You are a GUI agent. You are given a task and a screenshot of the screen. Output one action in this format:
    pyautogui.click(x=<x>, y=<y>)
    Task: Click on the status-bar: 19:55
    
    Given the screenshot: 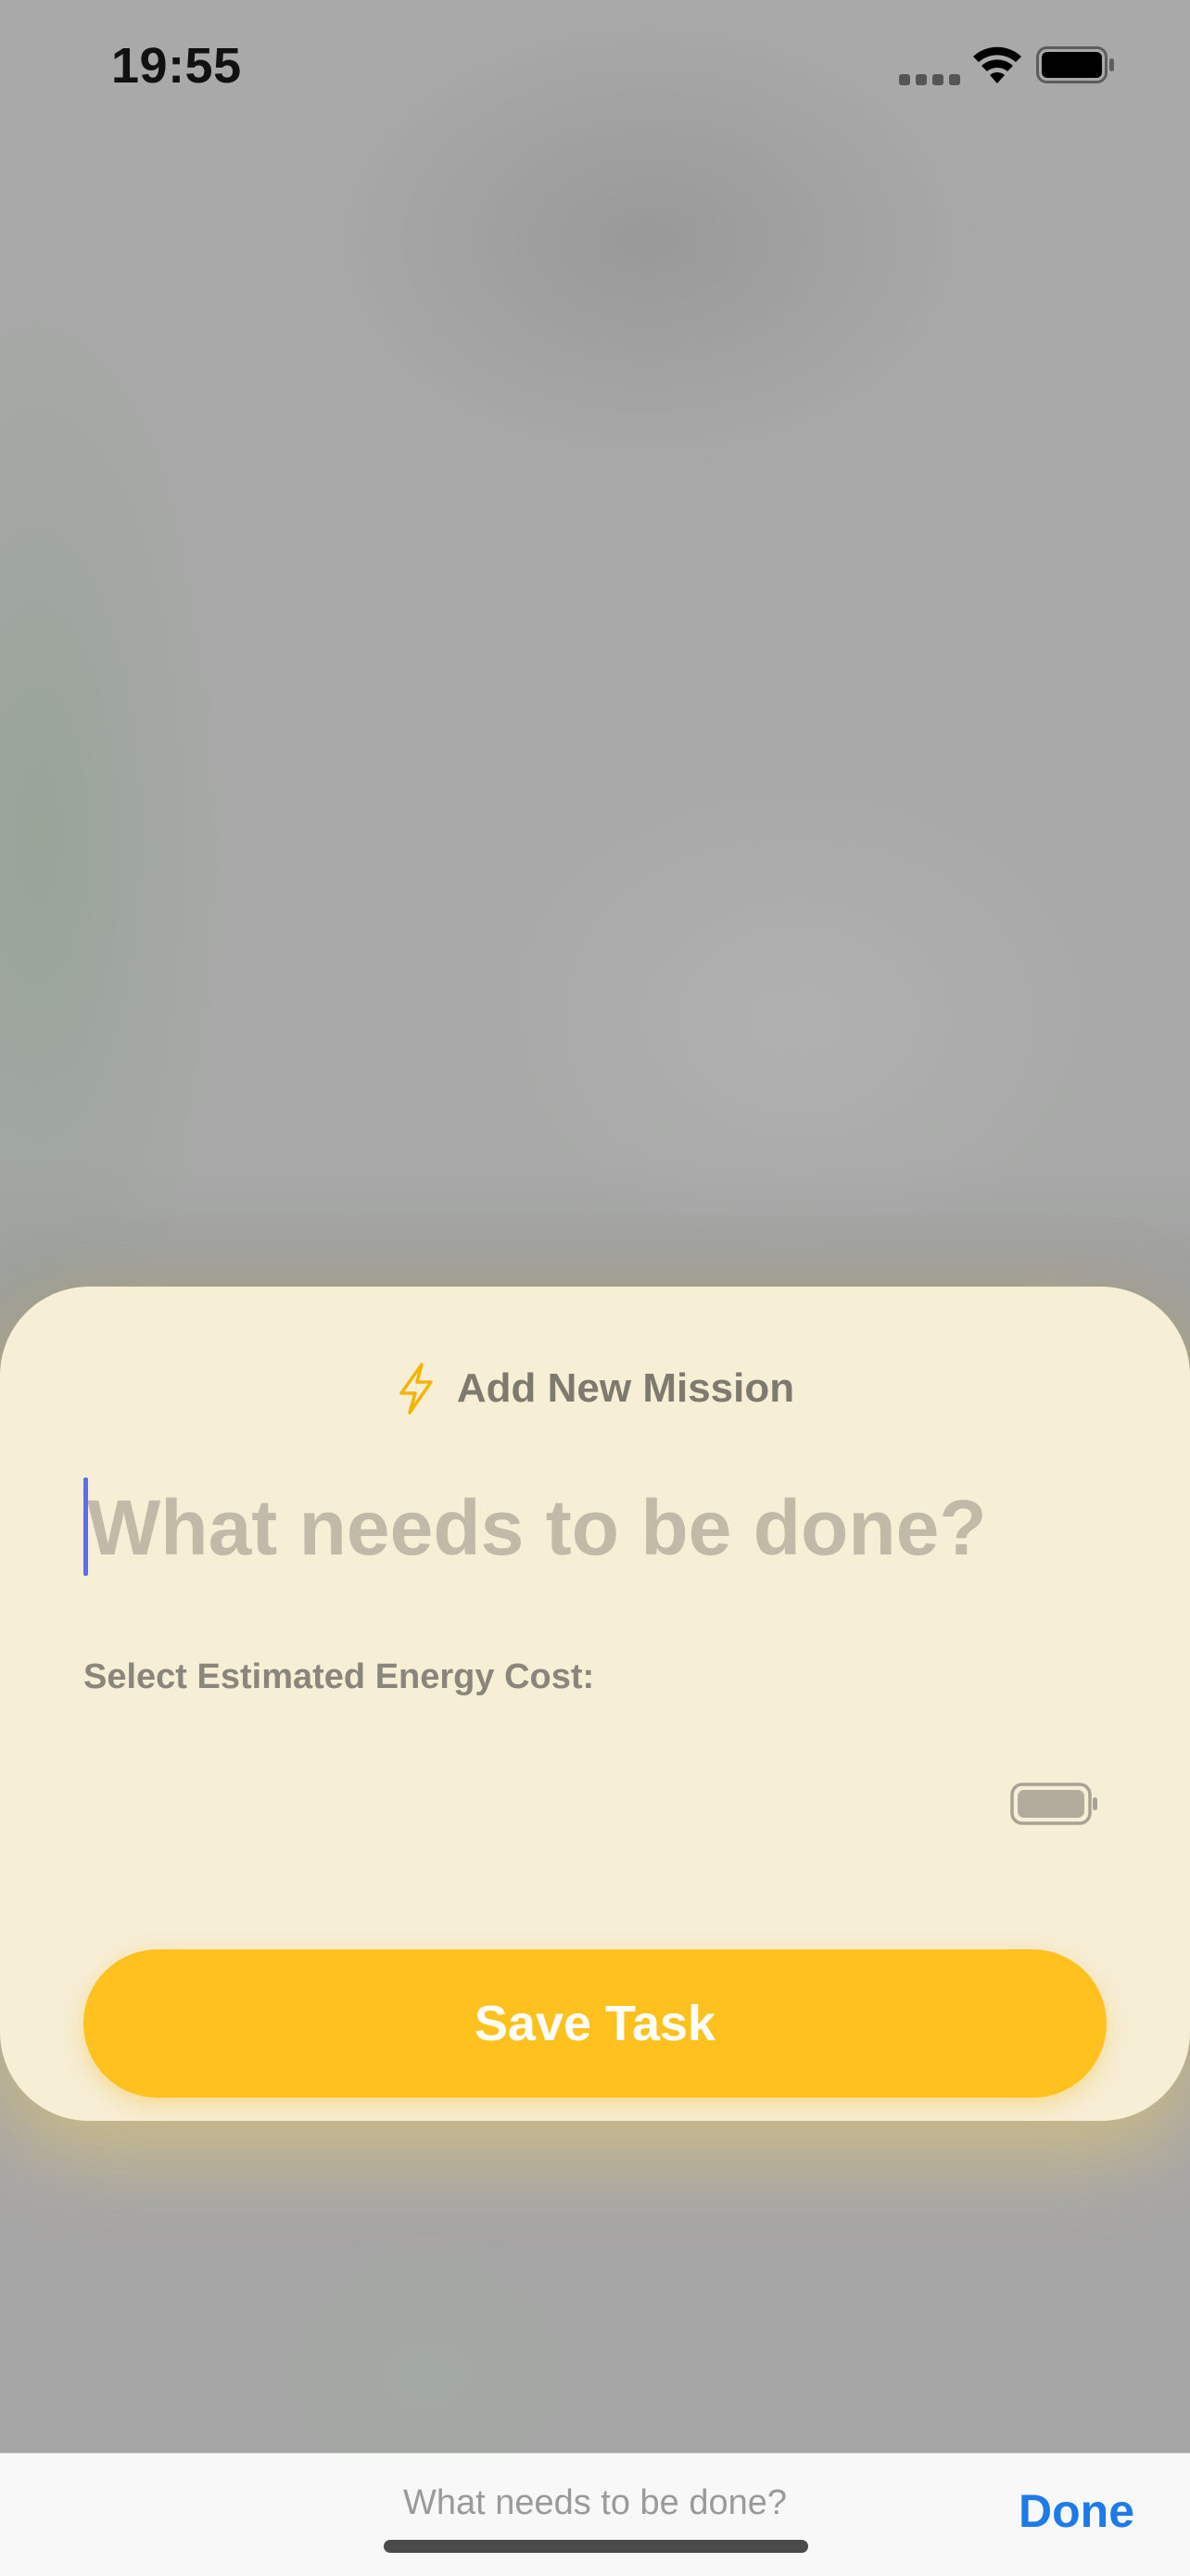 What is the action you would take?
    pyautogui.click(x=595, y=69)
    